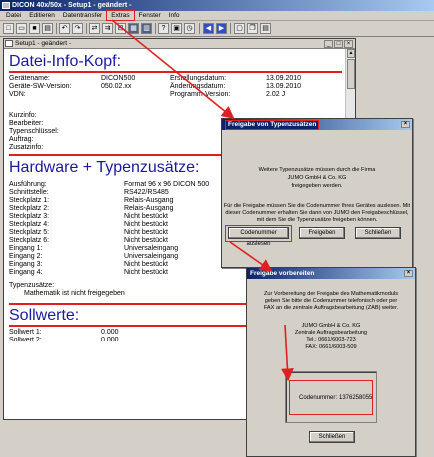  What do you see at coordinates (251, 256) in the screenshot?
I see `arrow-to-dialog2` at bounding box center [251, 256].